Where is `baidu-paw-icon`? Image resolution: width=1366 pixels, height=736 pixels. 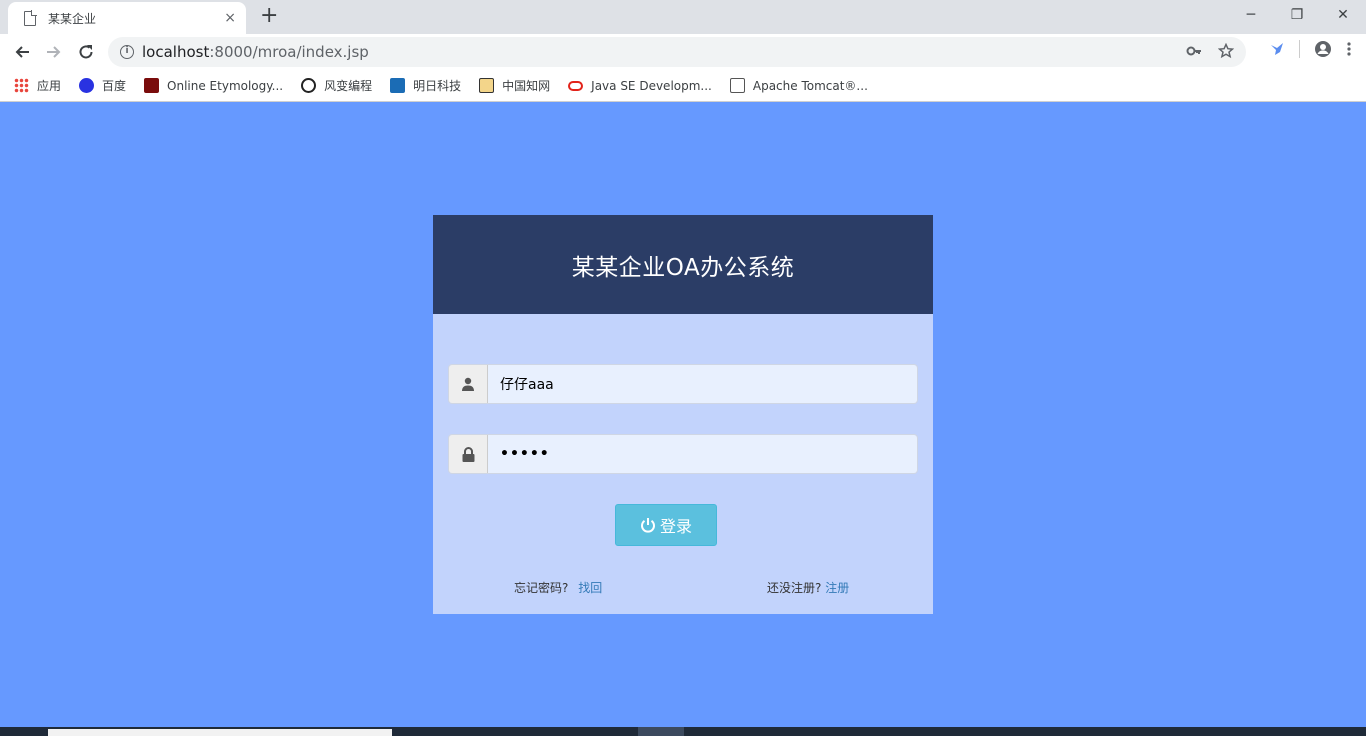
baidu-paw-icon is located at coordinates (87, 85).